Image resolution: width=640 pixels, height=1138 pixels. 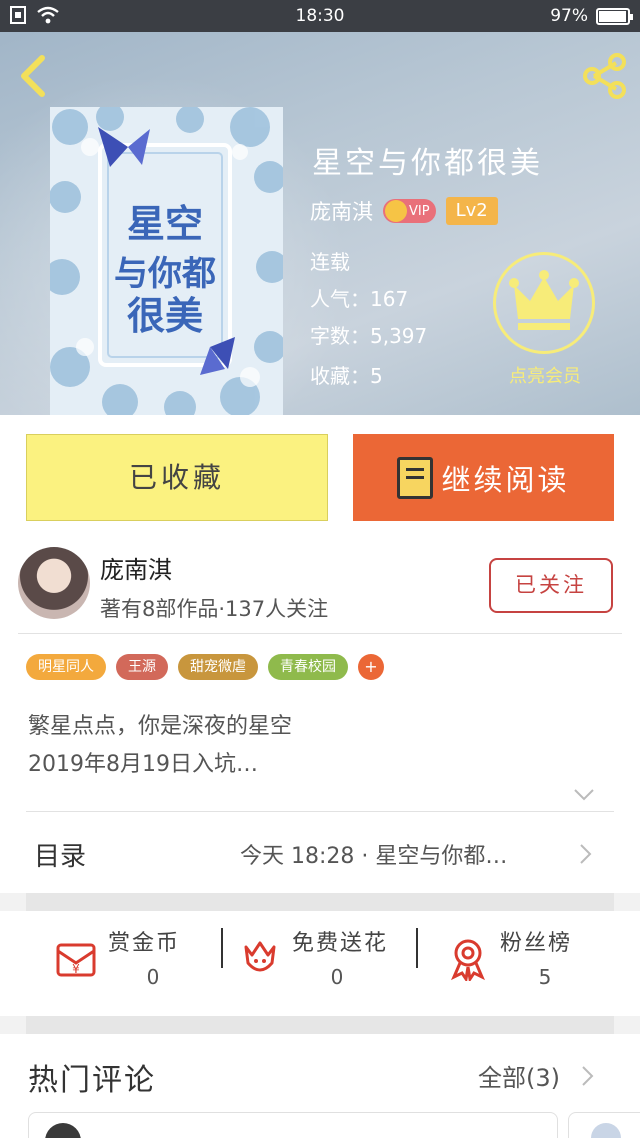 I want to click on hot-comments-title: 热门评论, so click(x=92, y=1080).